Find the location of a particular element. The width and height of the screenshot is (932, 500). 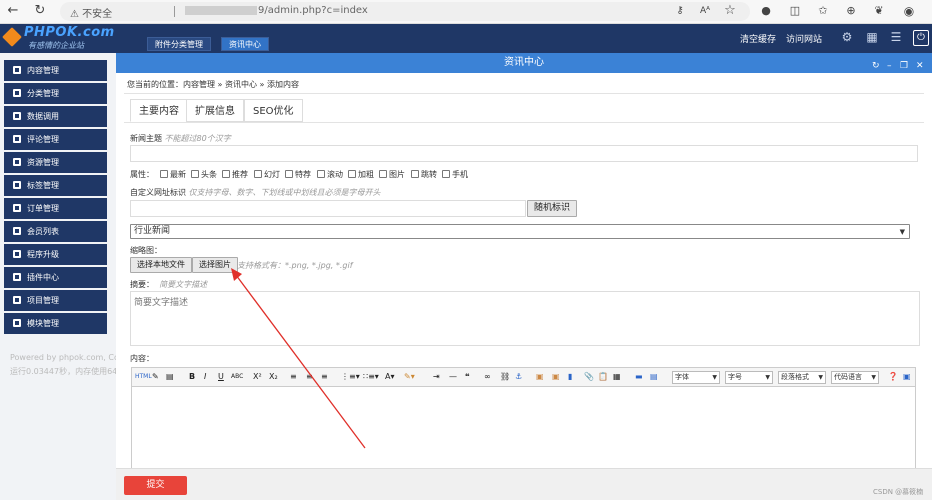

eraser-icon: ✎ is located at coordinates (155, 377).